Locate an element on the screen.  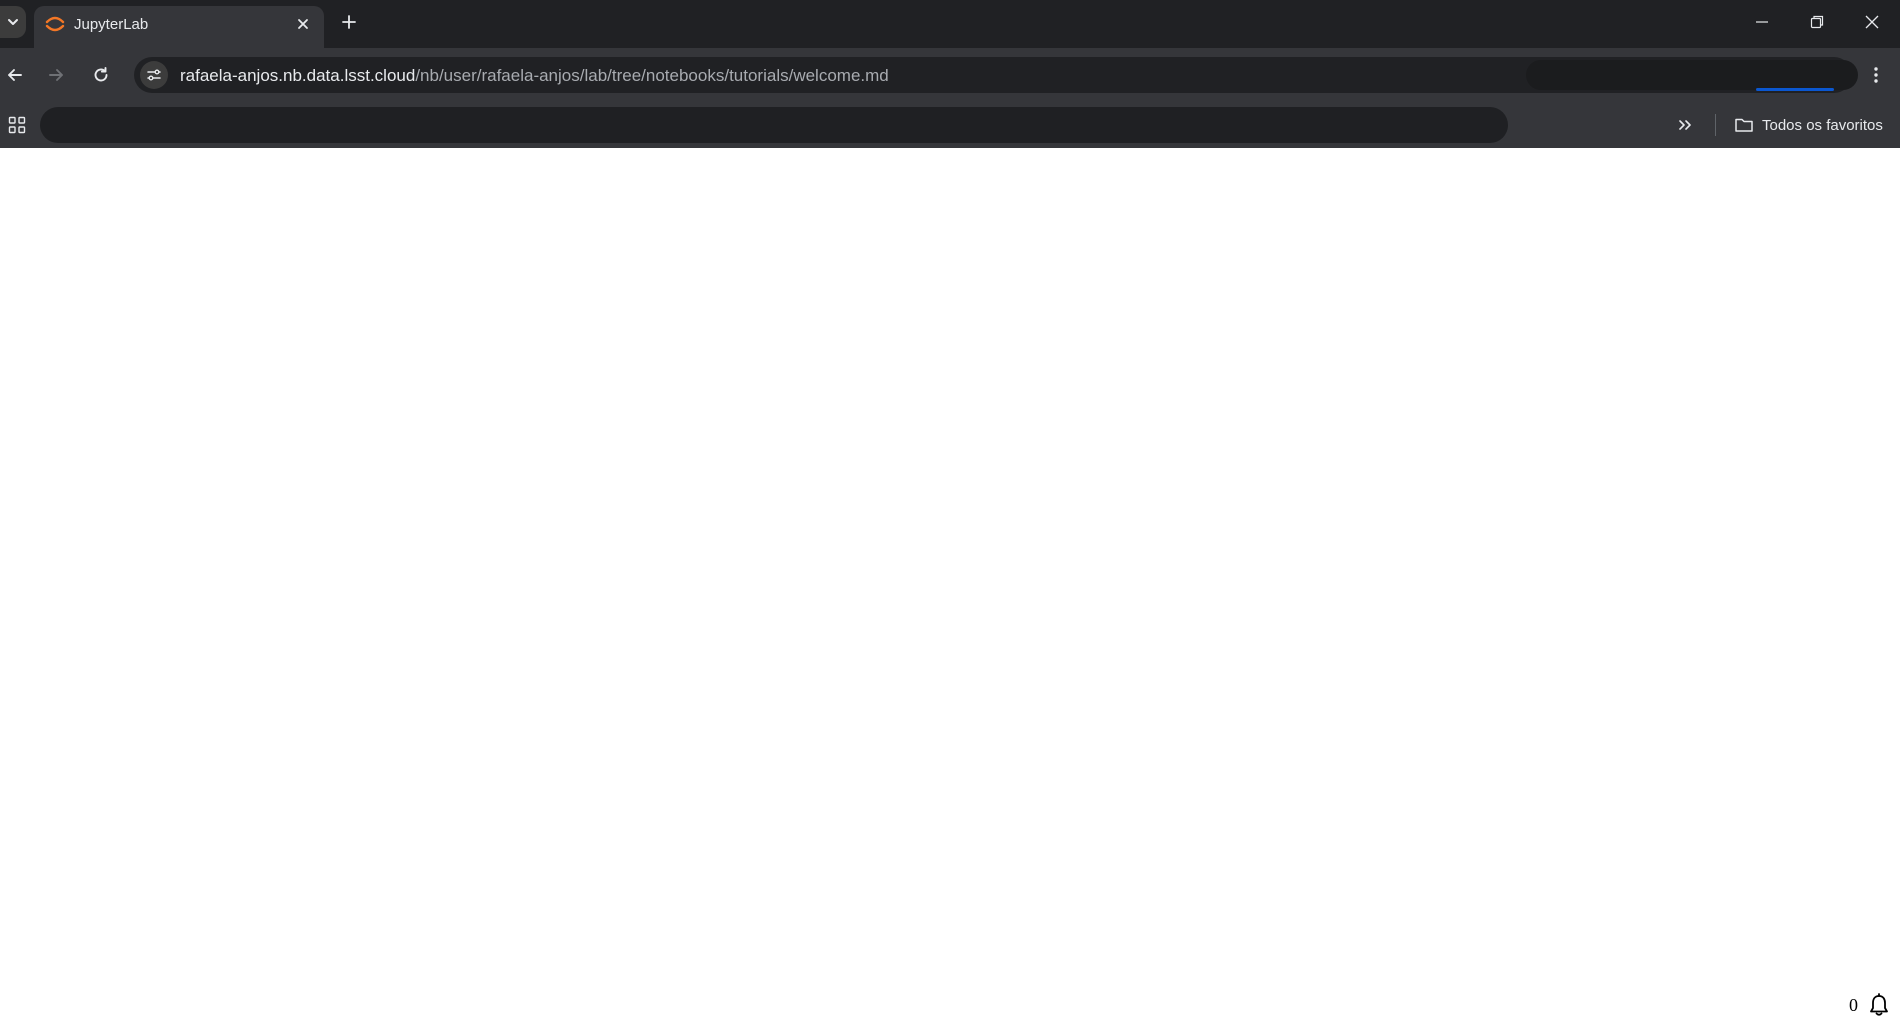
site-info-button is located at coordinates (154, 75).